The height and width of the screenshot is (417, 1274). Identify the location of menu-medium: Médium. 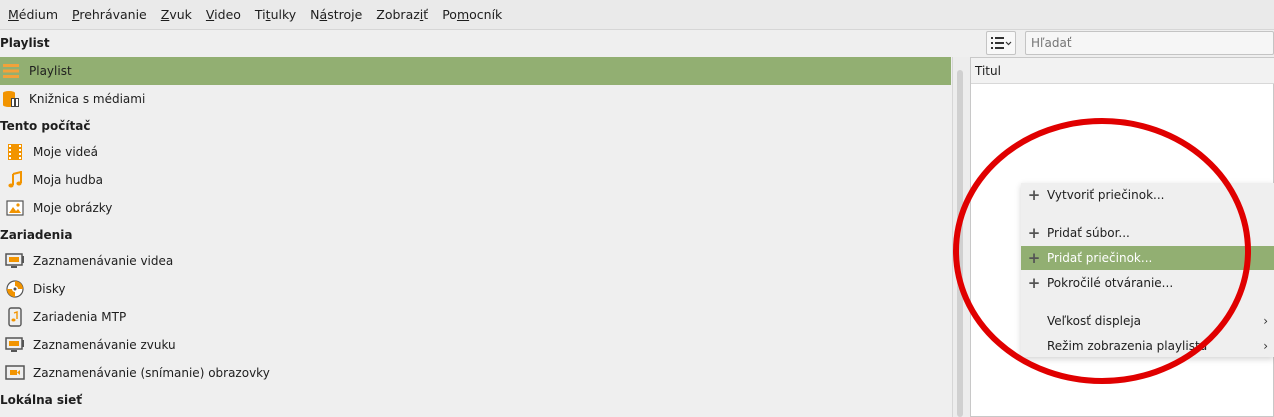
(33, 14).